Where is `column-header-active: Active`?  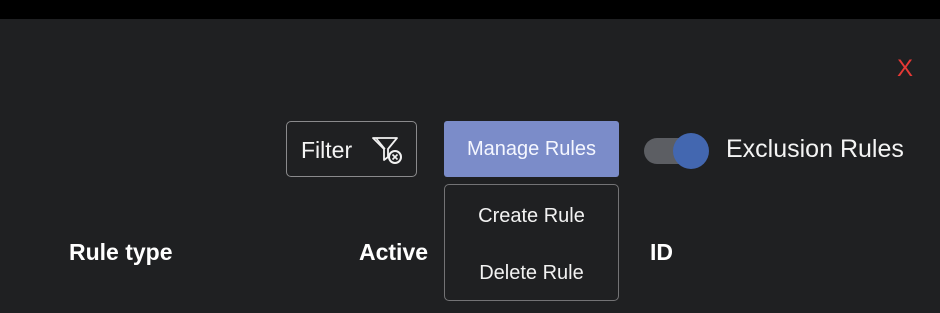
column-header-active: Active is located at coordinates (393, 252).